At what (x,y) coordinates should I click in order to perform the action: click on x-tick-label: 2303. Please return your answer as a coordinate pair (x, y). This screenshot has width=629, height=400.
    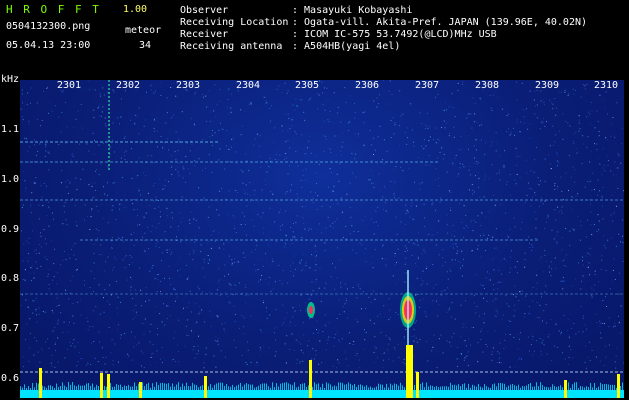
    Looking at the image, I should click on (188, 85).